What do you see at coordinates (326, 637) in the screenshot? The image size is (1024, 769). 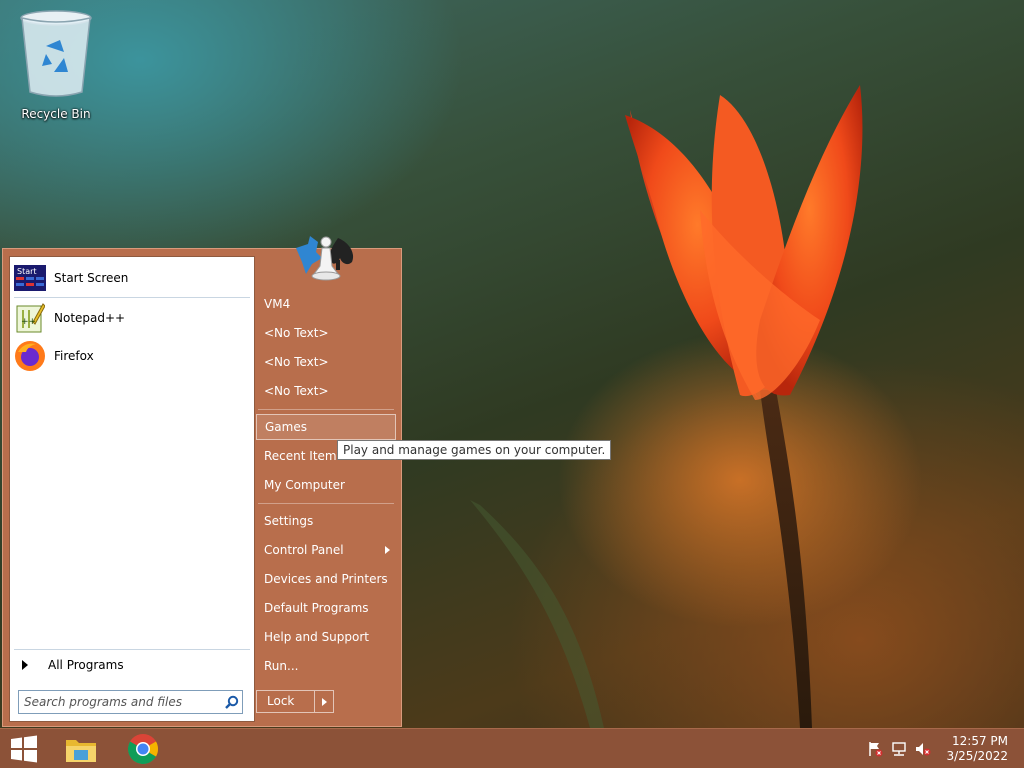 I see `menu-item-help-and-support: Help and Support` at bounding box center [326, 637].